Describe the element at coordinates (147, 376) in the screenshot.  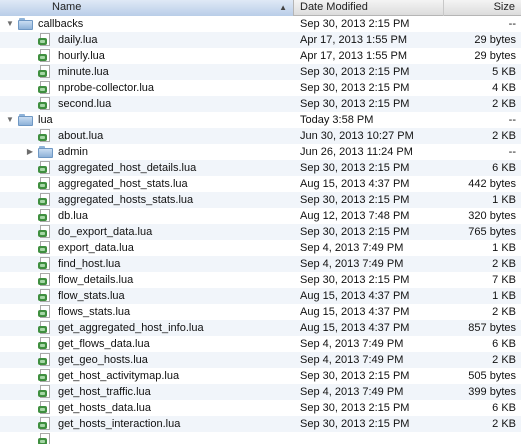
I see `name-cell: get_host_activitymap.lua` at that location.